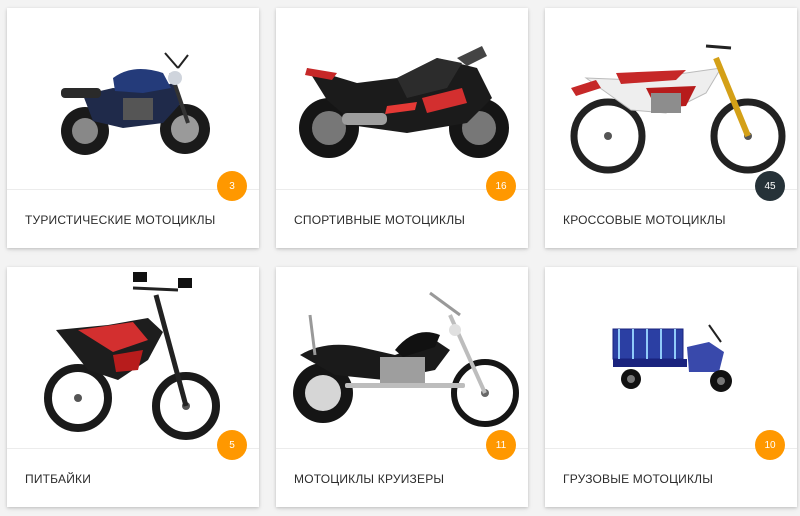 The image size is (800, 516). What do you see at coordinates (232, 445) in the screenshot?
I see `item-count-badge: 5` at bounding box center [232, 445].